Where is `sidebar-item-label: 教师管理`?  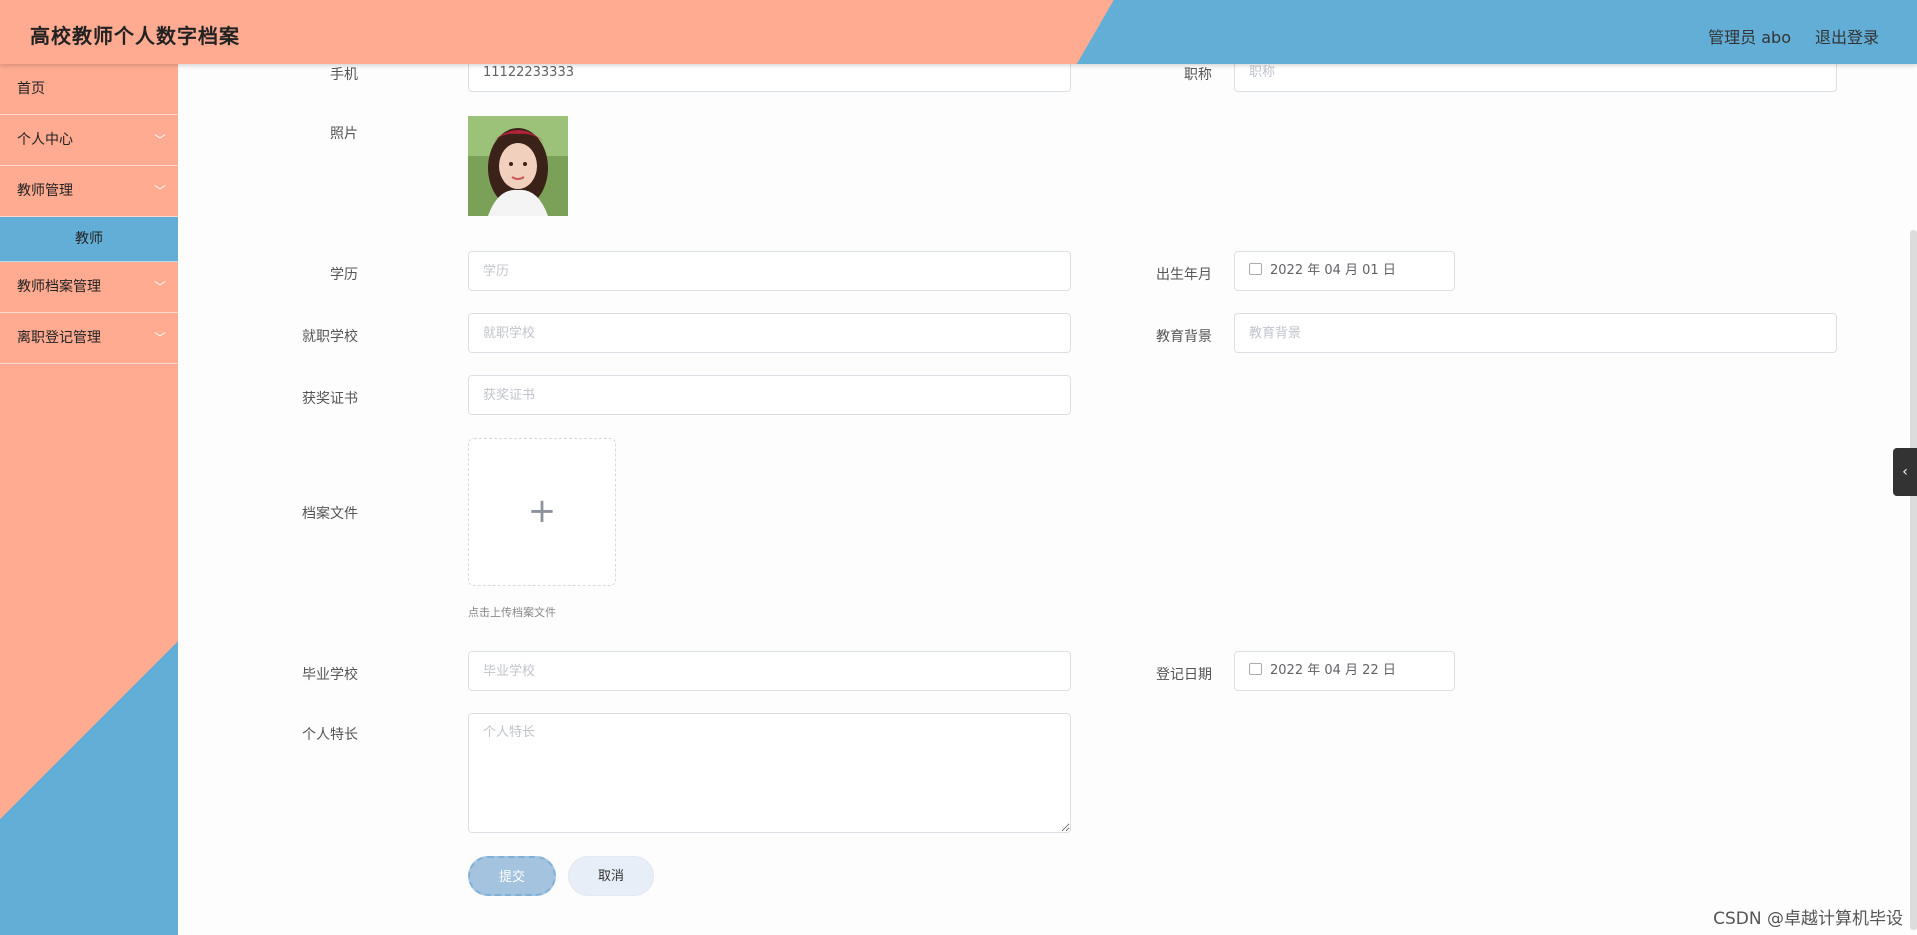 sidebar-item-label: 教师管理 is located at coordinates (45, 191).